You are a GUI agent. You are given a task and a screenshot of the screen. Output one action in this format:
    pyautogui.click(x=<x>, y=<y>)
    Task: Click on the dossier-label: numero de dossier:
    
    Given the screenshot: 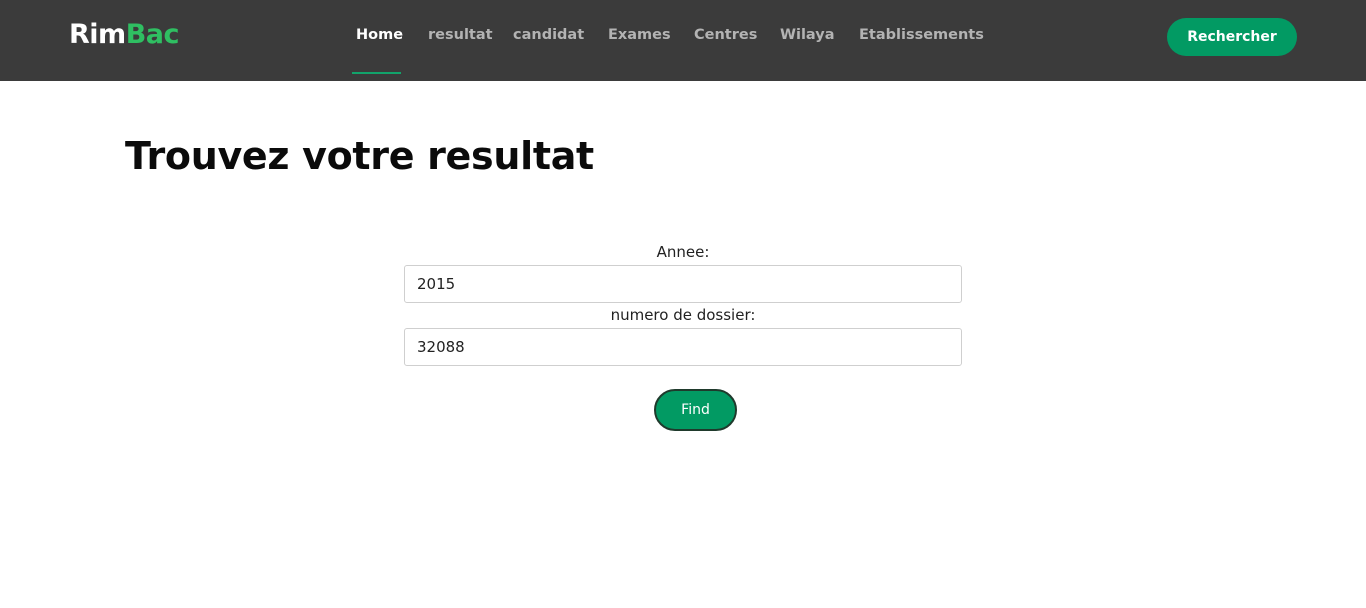 What is the action you would take?
    pyautogui.click(x=683, y=315)
    